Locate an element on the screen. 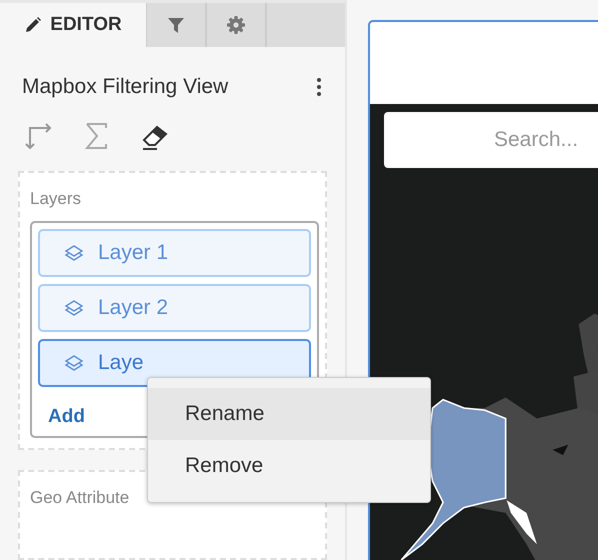 The height and width of the screenshot is (560, 598). sigma-icon is located at coordinates (97, 136).